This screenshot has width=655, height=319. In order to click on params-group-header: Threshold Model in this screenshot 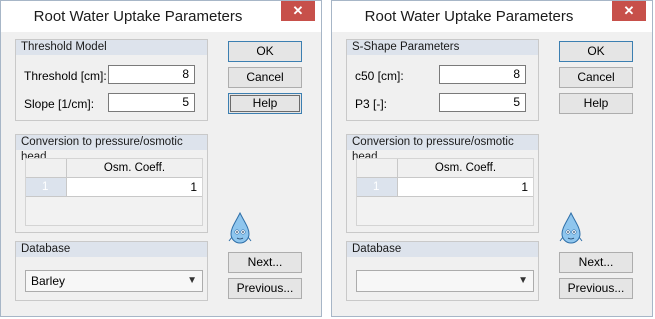, I will do `click(111, 47)`.